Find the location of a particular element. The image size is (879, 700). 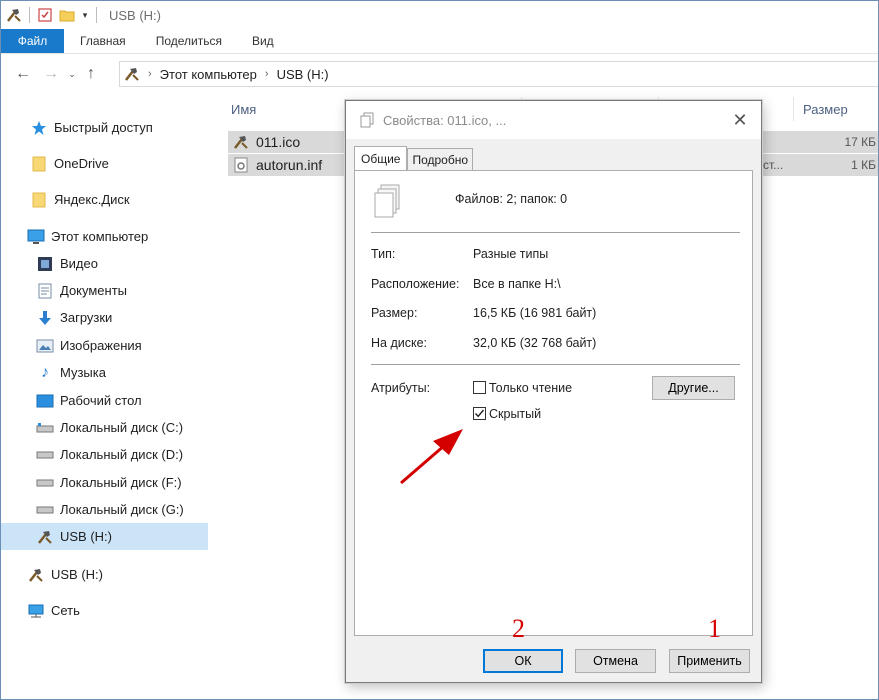

sidebar-item-usb-h-root: USB (H:) is located at coordinates (104, 574).